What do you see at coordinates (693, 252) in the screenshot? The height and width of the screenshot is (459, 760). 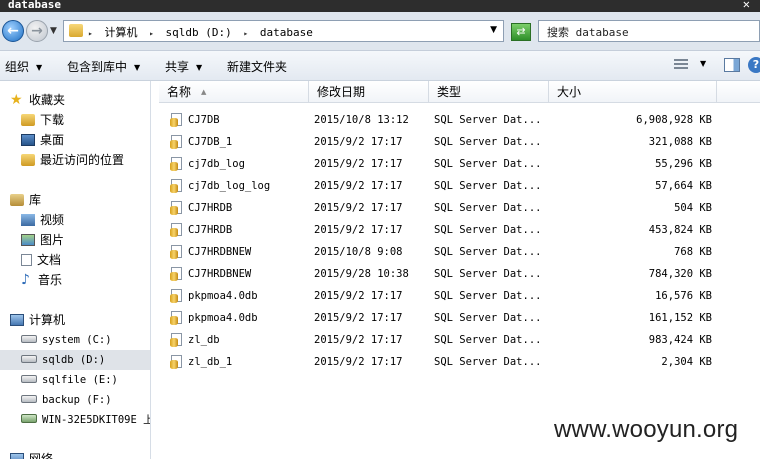 I see `file-size: 768 KB` at bounding box center [693, 252].